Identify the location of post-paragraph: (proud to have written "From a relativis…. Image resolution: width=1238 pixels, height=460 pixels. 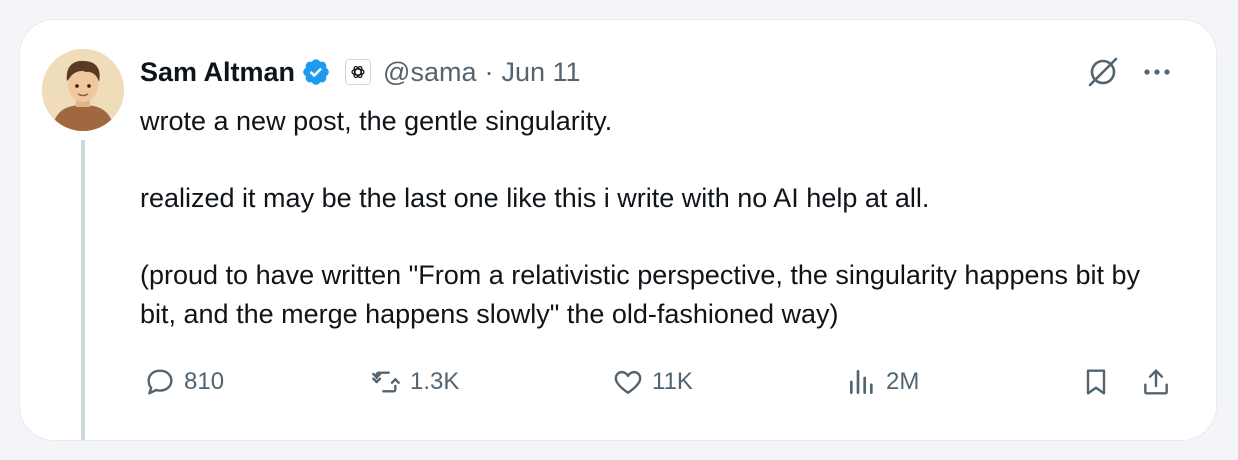
(640, 294).